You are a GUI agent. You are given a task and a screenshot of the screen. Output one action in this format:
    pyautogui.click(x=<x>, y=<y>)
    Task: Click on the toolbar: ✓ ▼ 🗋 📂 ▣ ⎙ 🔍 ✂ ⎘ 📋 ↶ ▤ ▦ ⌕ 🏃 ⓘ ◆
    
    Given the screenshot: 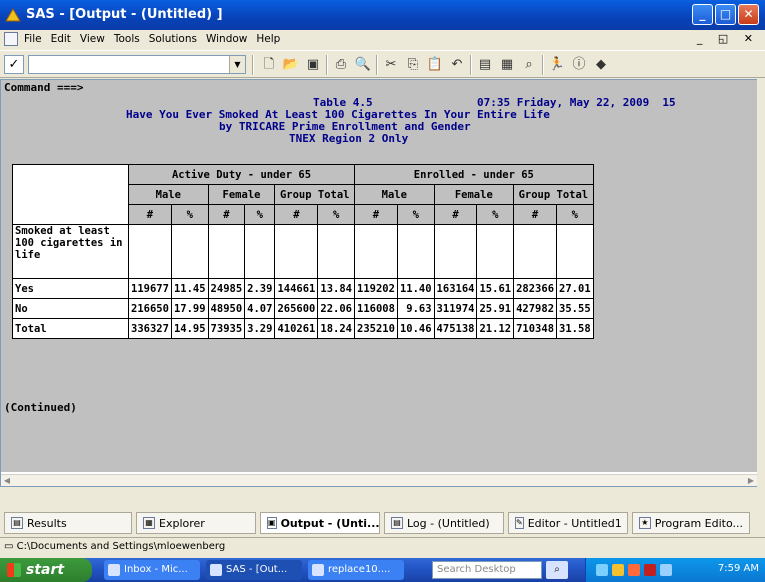 What is the action you would take?
    pyautogui.click(x=382, y=64)
    